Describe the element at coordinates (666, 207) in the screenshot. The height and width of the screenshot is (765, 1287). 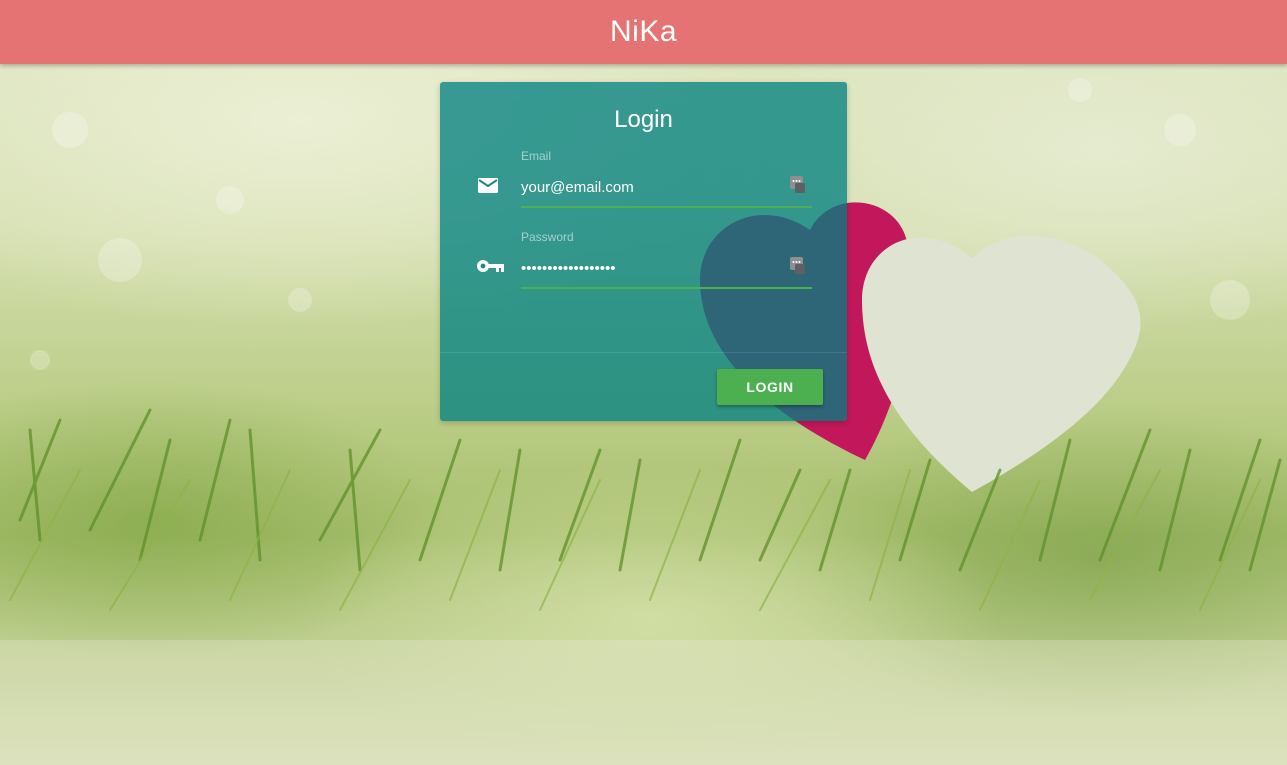
I see `email-underline` at that location.